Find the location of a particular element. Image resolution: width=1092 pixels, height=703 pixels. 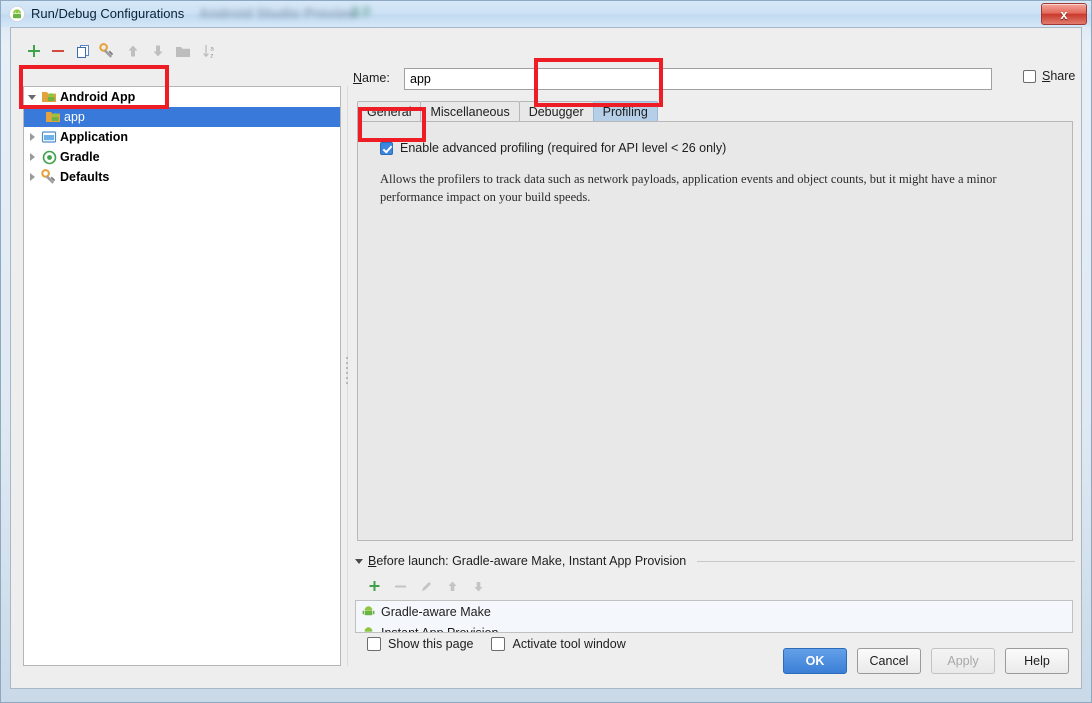

share-label-mnemonic: S is located at coordinates (1046, 76).